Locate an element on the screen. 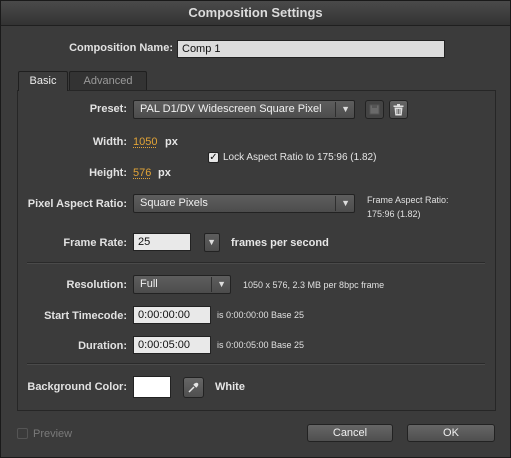 The width and height of the screenshot is (511, 458). duration-label: Duration: is located at coordinates (102, 346).